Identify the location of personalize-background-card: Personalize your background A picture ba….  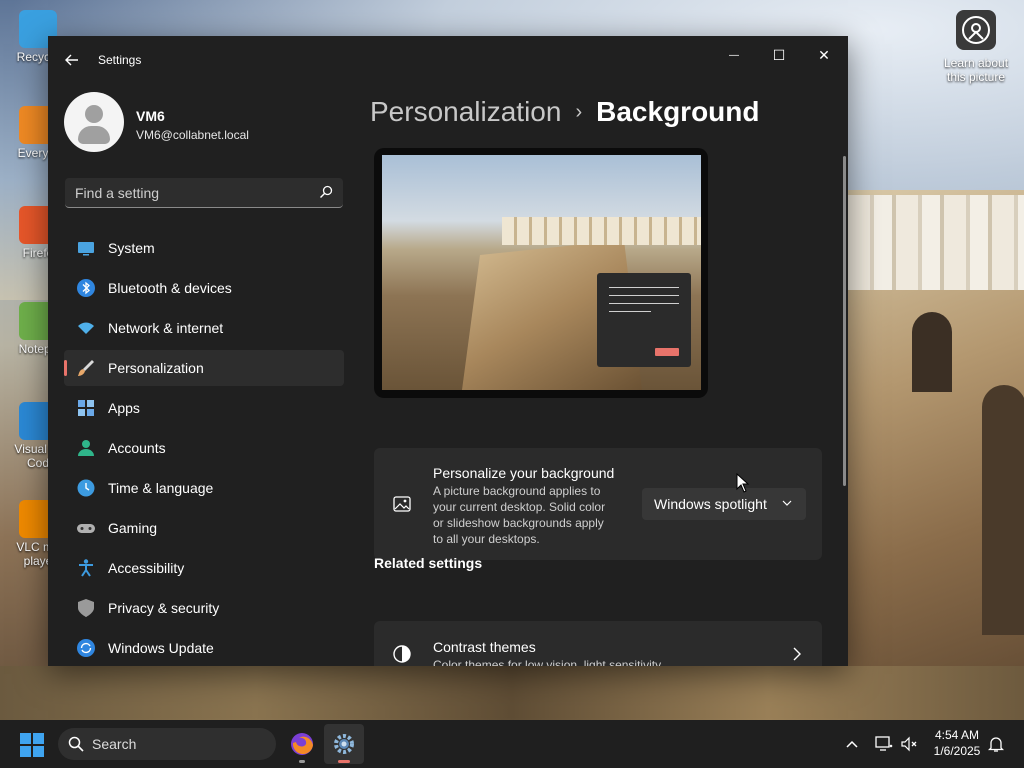
(598, 504).